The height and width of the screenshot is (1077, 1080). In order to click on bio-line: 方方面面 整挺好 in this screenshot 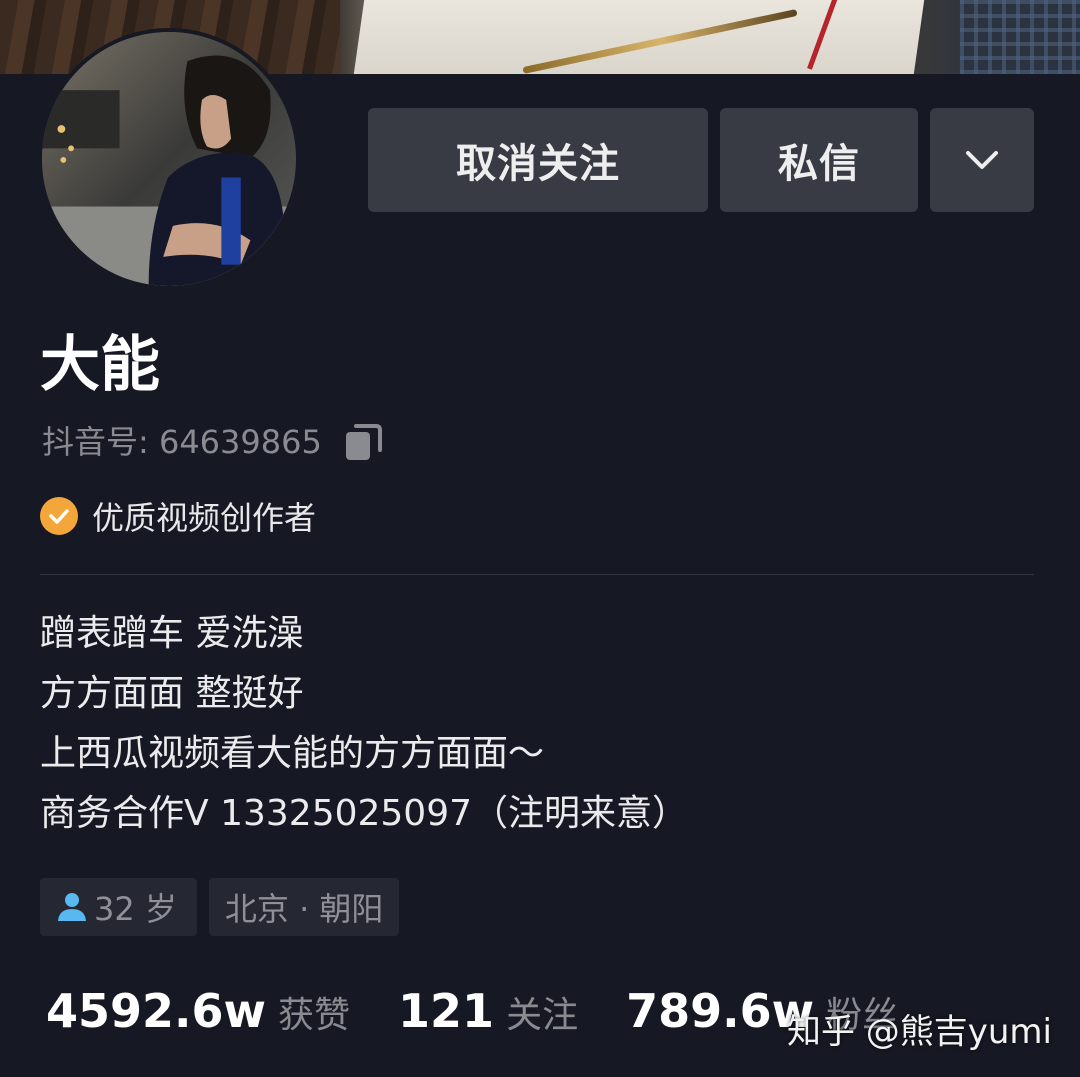, I will do `click(172, 693)`.